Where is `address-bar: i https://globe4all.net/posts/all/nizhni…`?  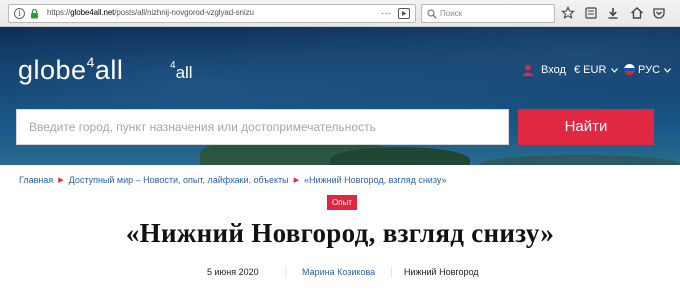
address-bar: i https://globe4all.net/posts/all/nizhni… is located at coordinates (212, 13).